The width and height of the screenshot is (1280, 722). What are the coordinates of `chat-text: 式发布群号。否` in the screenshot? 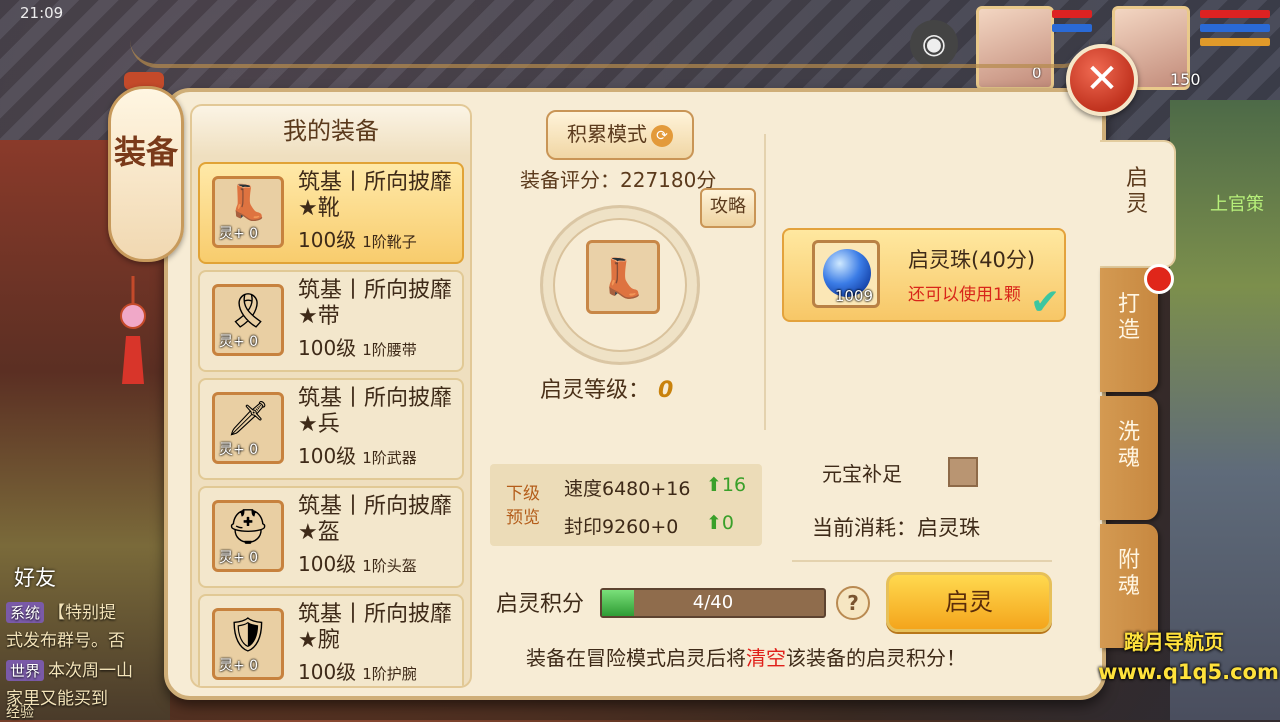 It's located at (65, 641).